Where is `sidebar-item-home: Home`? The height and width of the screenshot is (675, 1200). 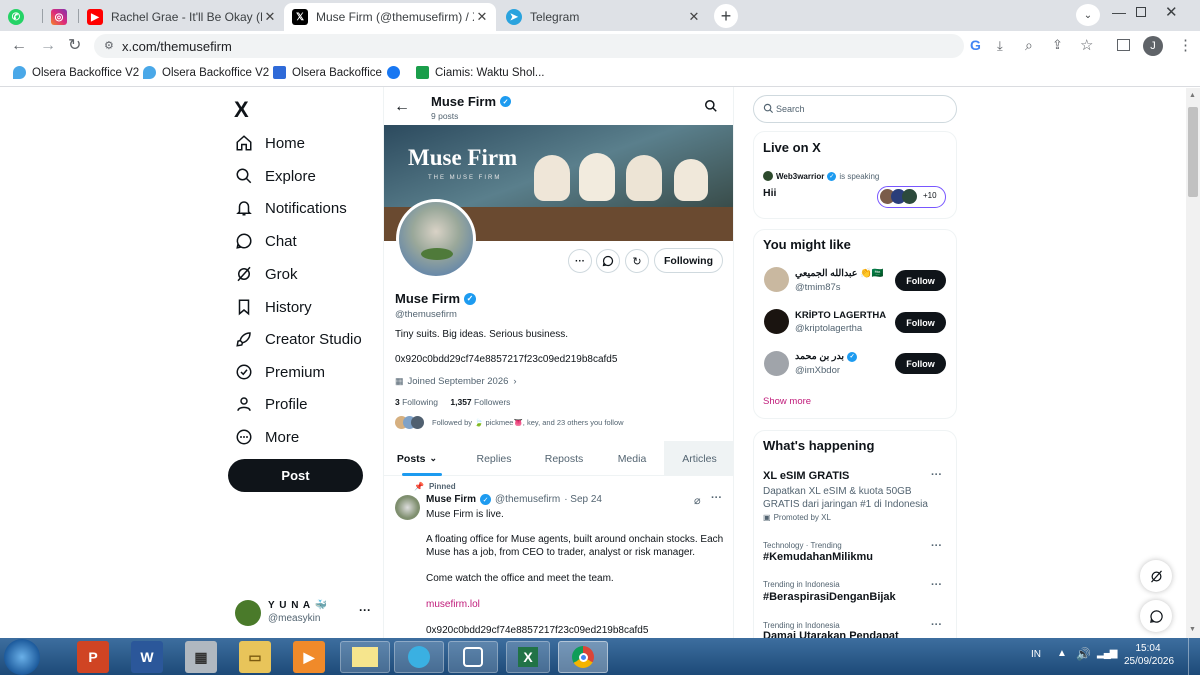 sidebar-item-home: Home is located at coordinates (269, 143).